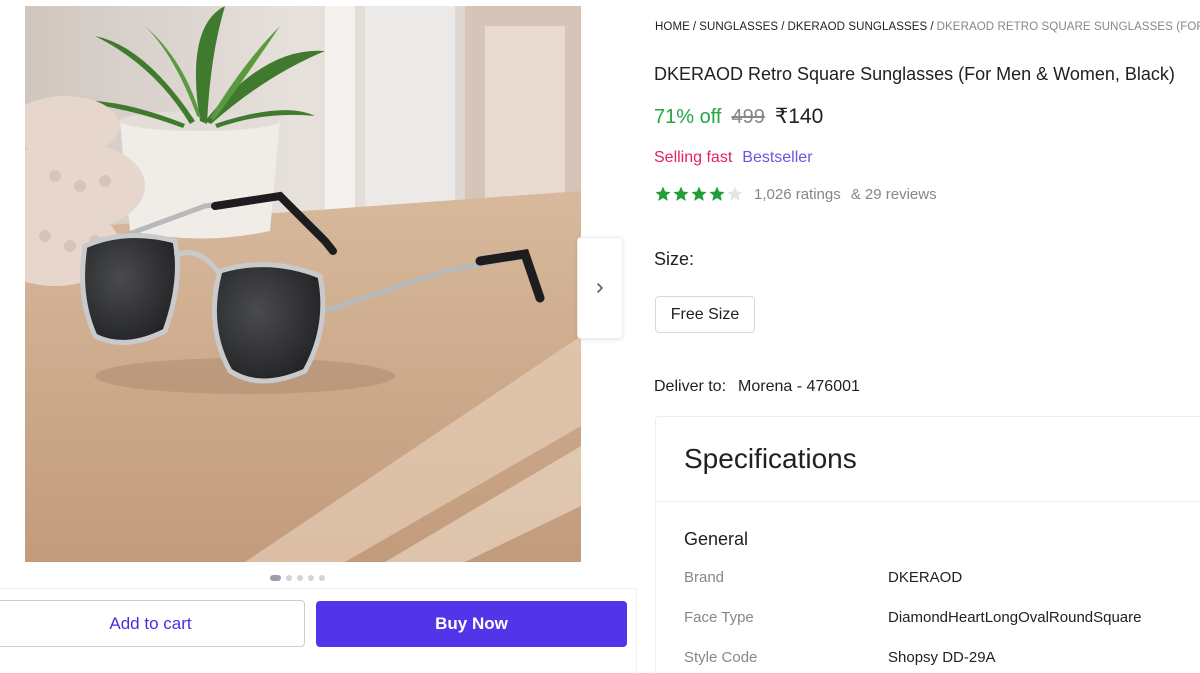 This screenshot has width=1200, height=673. I want to click on size-label: Size:, so click(674, 259).